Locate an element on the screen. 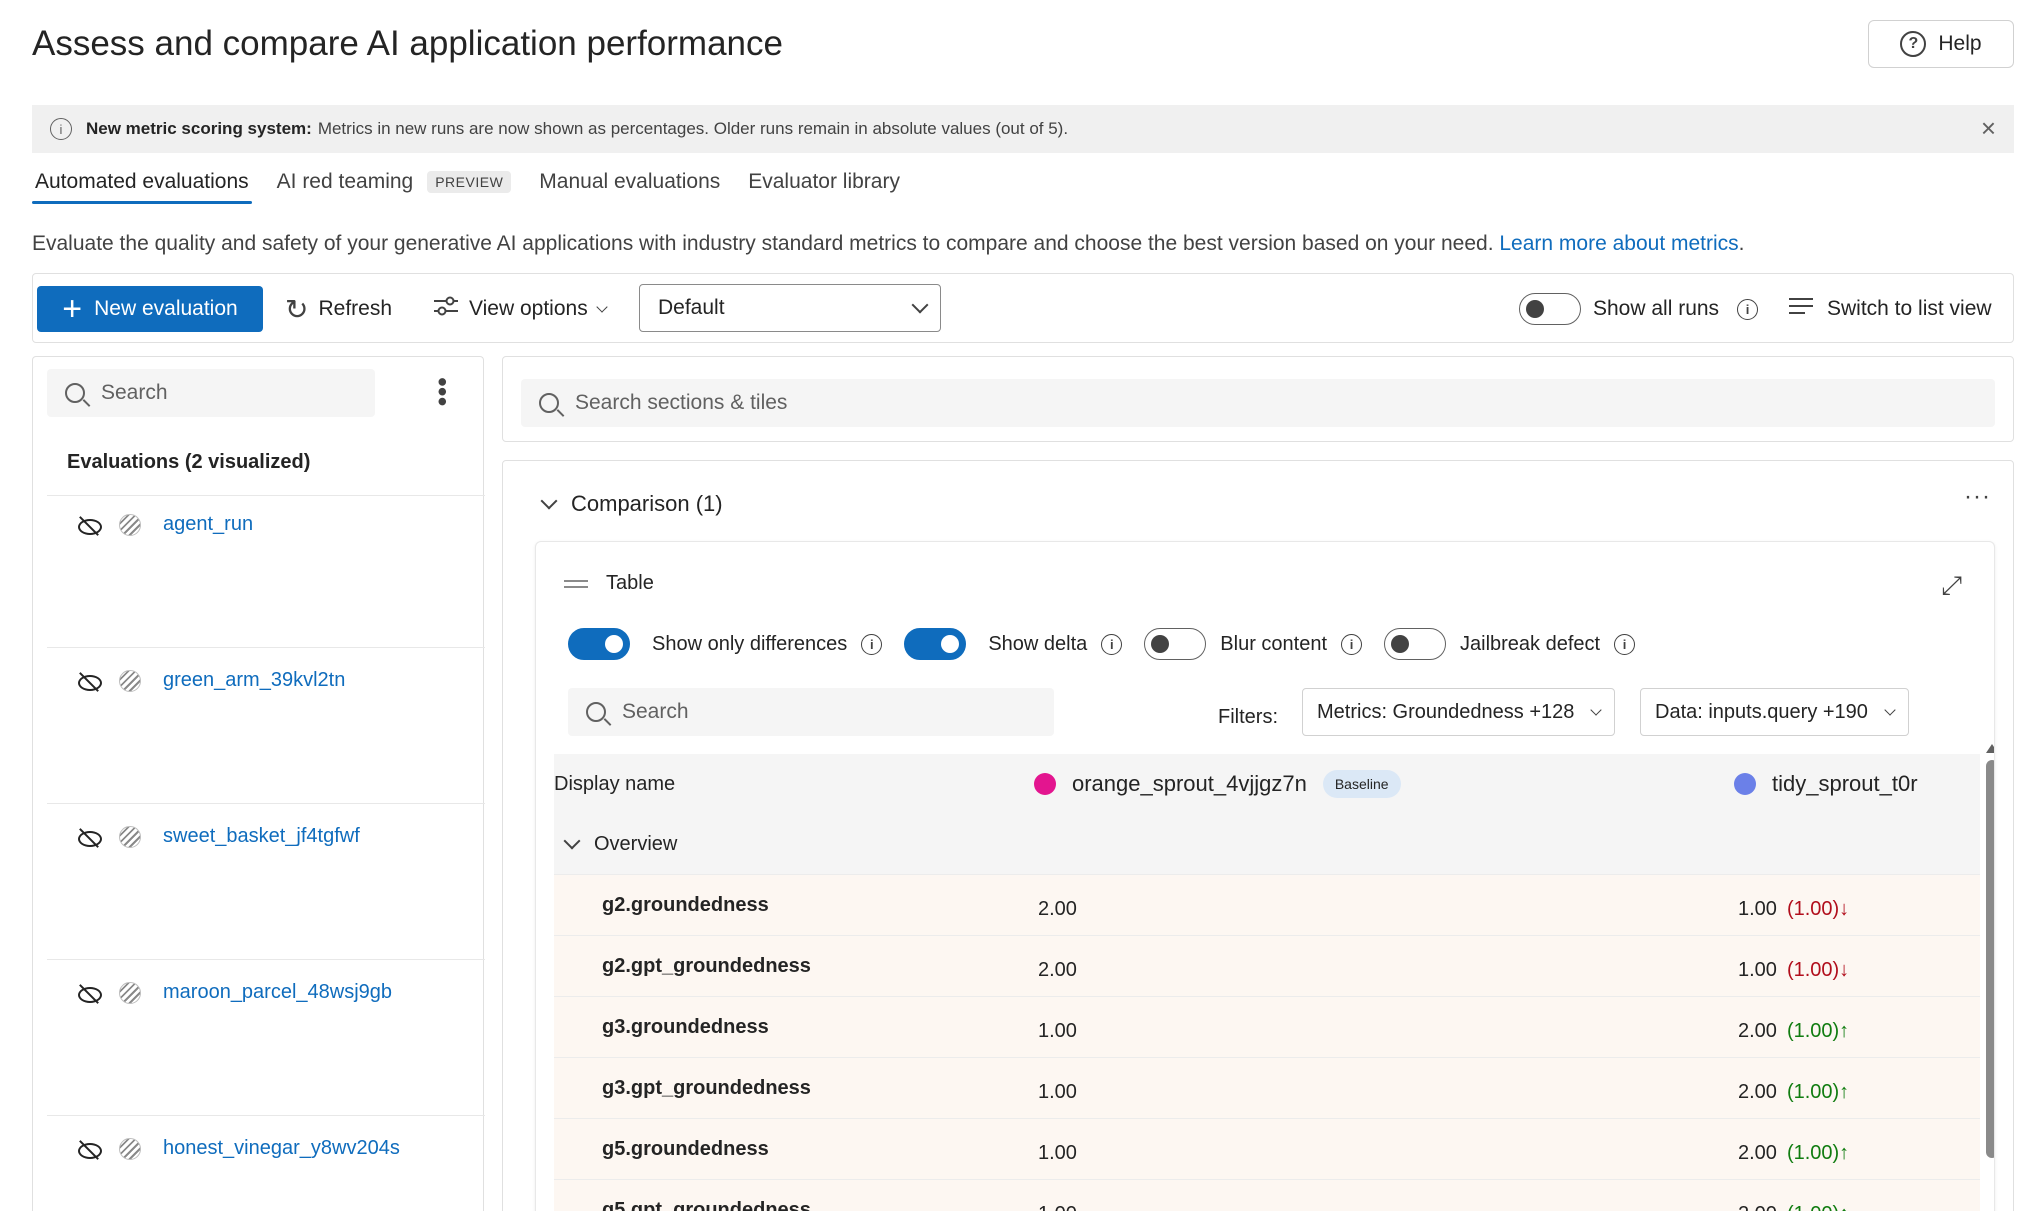 The image size is (2038, 1211). table-row: g5.groundedness 1.00 2.00 (1.00)↑ is located at coordinates (1267, 1149).